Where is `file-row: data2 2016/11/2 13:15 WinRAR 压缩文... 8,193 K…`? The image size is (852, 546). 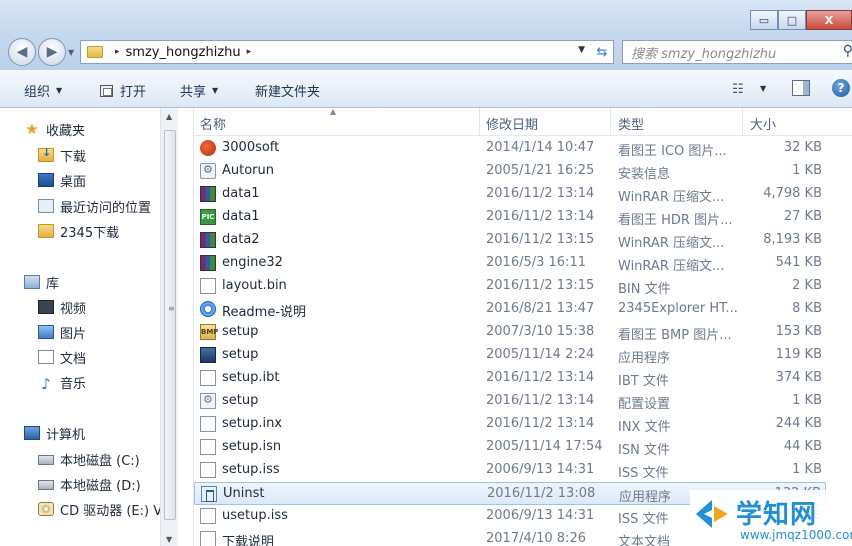
file-row: data2 2016/11/2 13:15 WinRAR 压缩文... 8,193 K… is located at coordinates (510, 240).